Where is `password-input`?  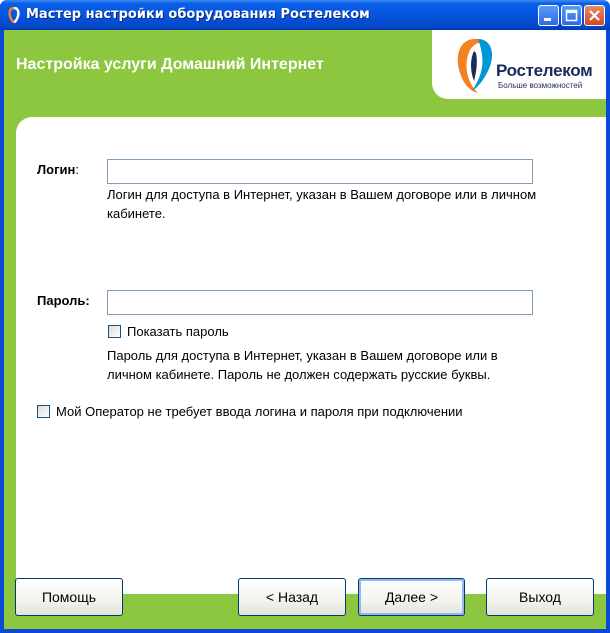
password-input is located at coordinates (320, 302).